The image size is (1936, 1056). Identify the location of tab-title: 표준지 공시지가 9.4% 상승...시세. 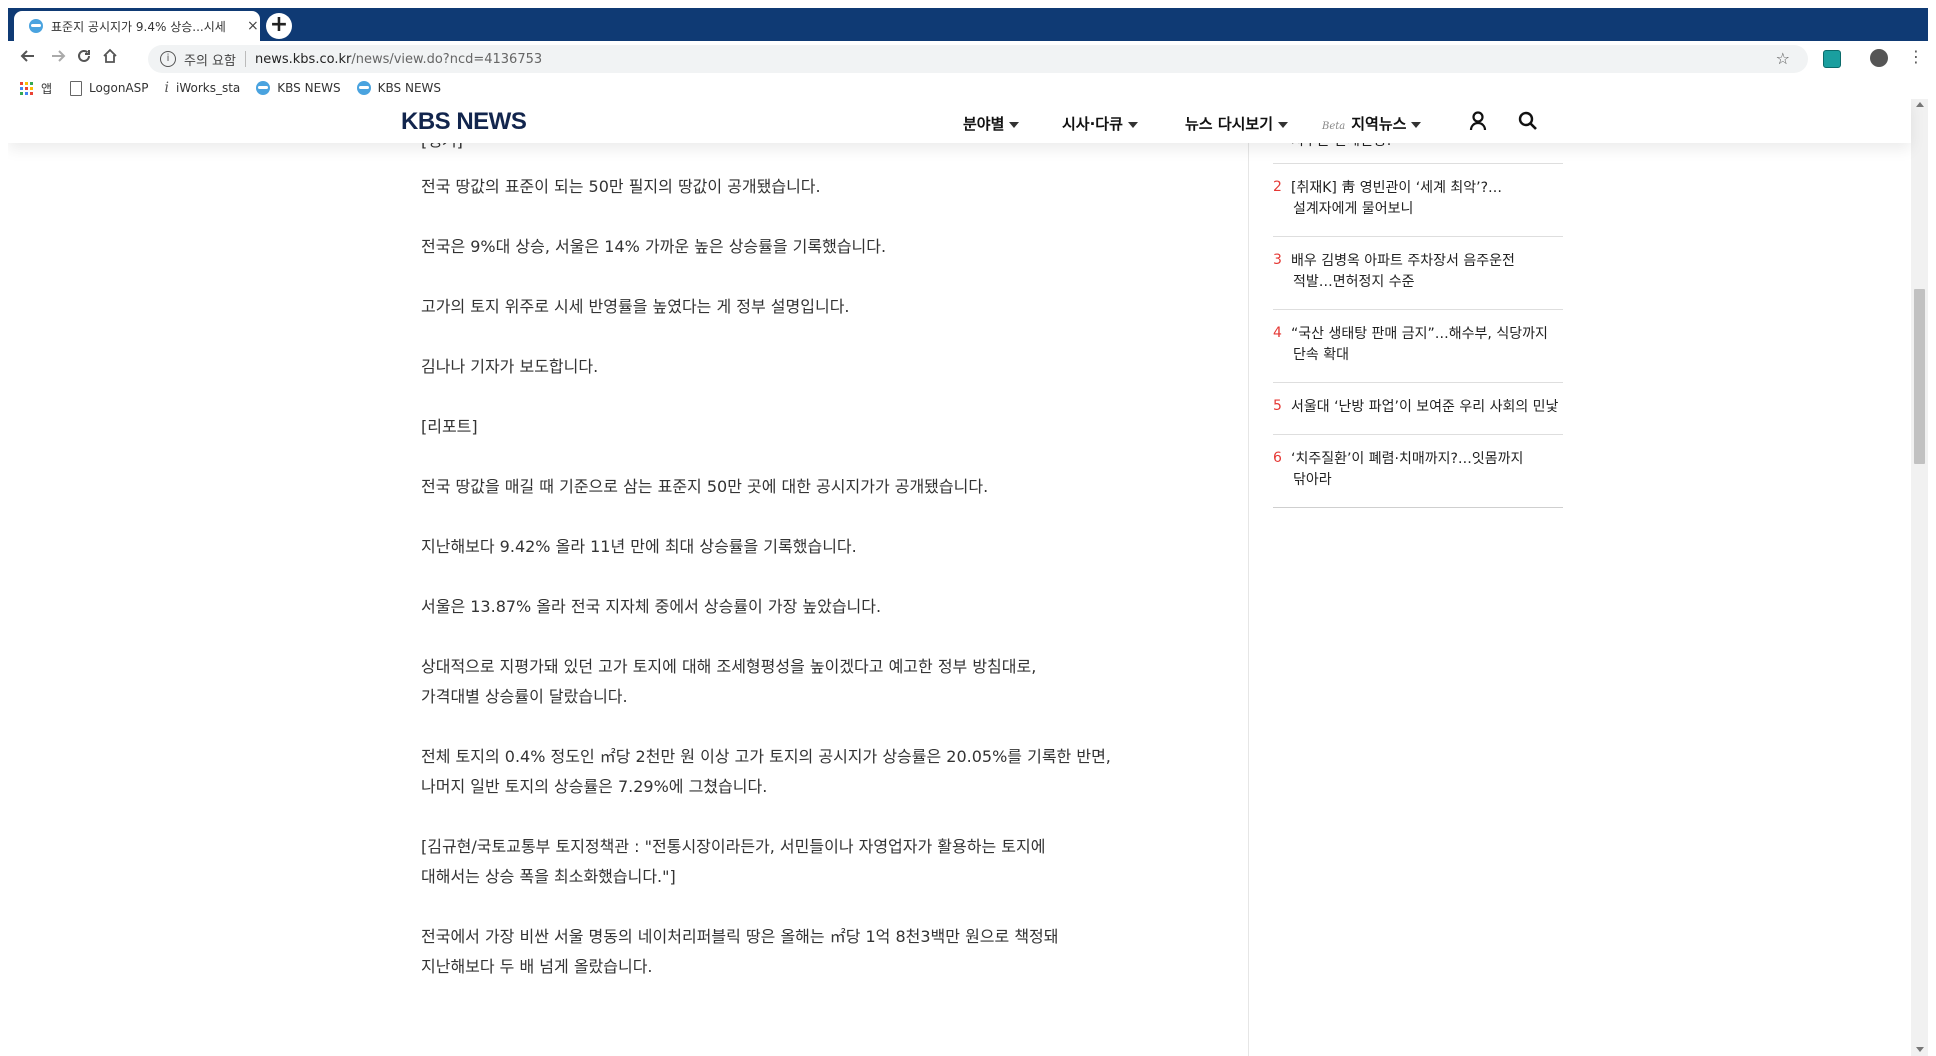
(138, 26).